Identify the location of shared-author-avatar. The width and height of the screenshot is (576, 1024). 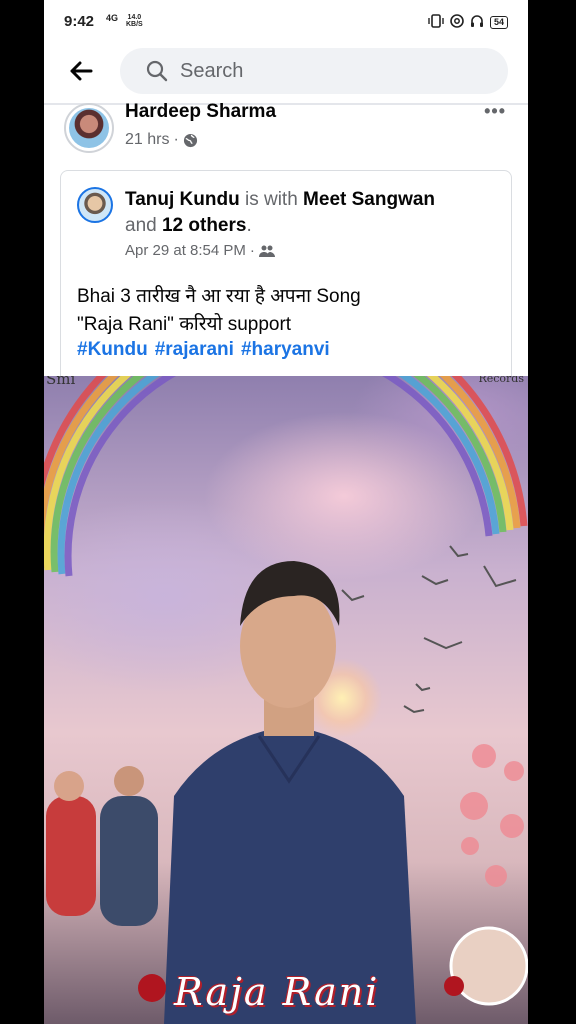
(95, 205).